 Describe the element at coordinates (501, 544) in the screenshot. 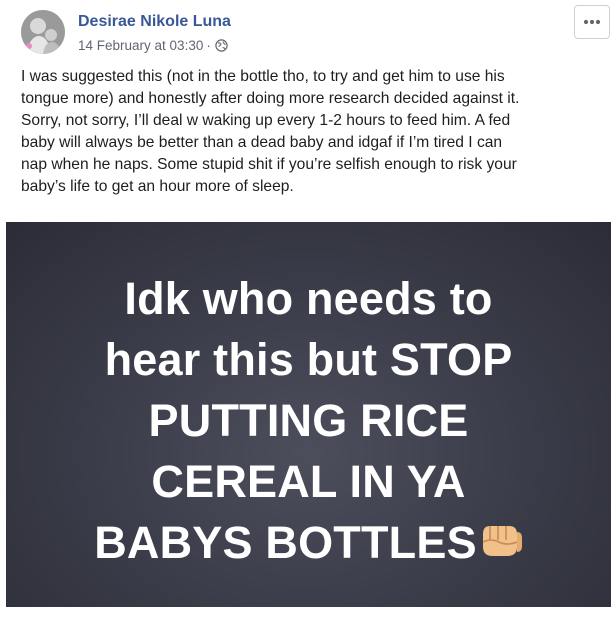

I see `fist-bump-icon` at that location.